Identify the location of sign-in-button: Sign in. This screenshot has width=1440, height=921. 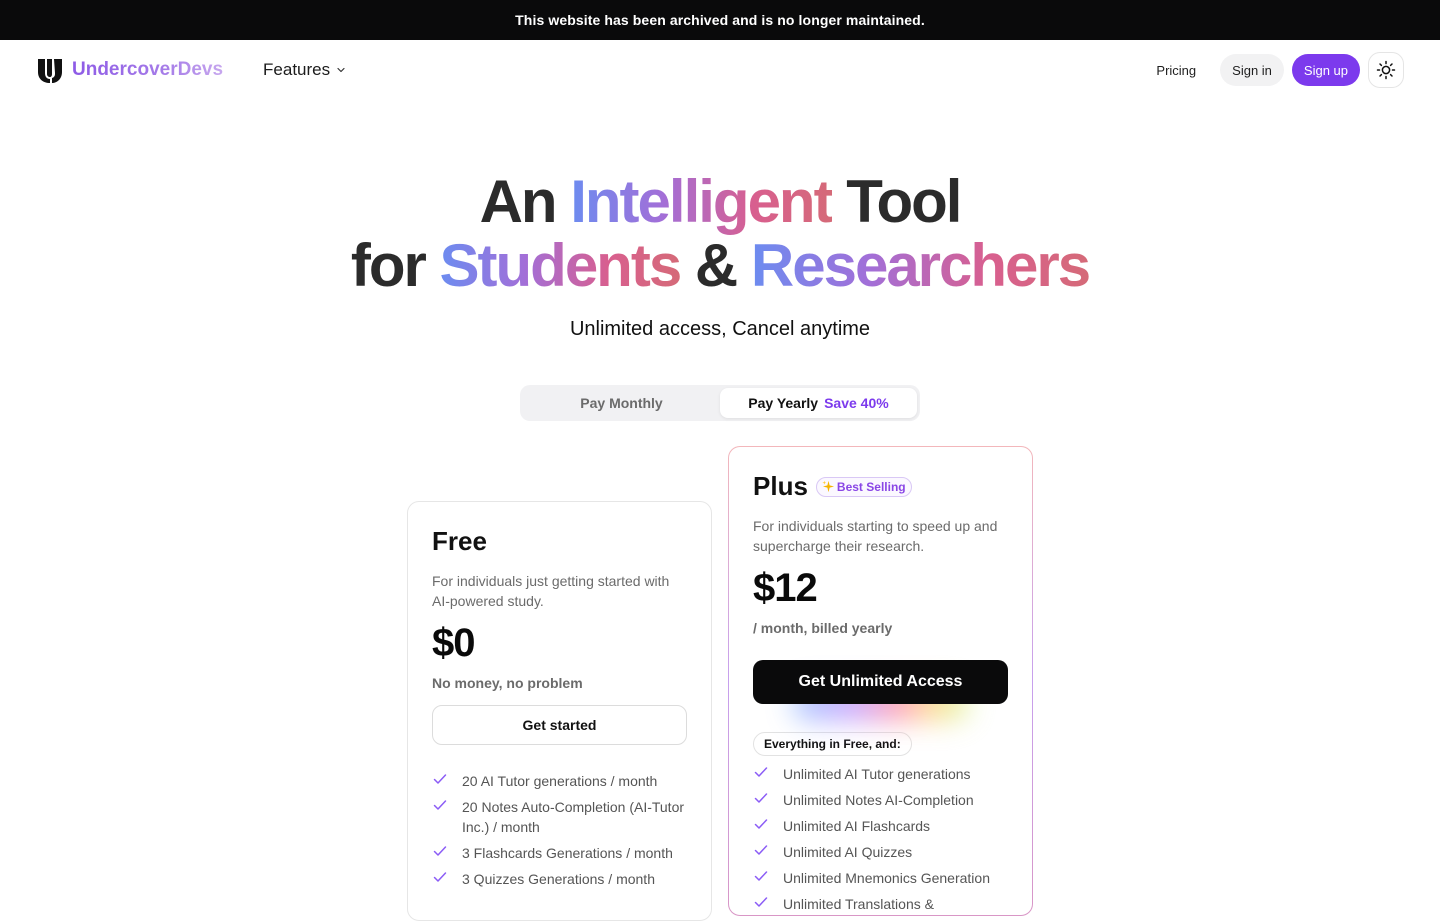
(1252, 70).